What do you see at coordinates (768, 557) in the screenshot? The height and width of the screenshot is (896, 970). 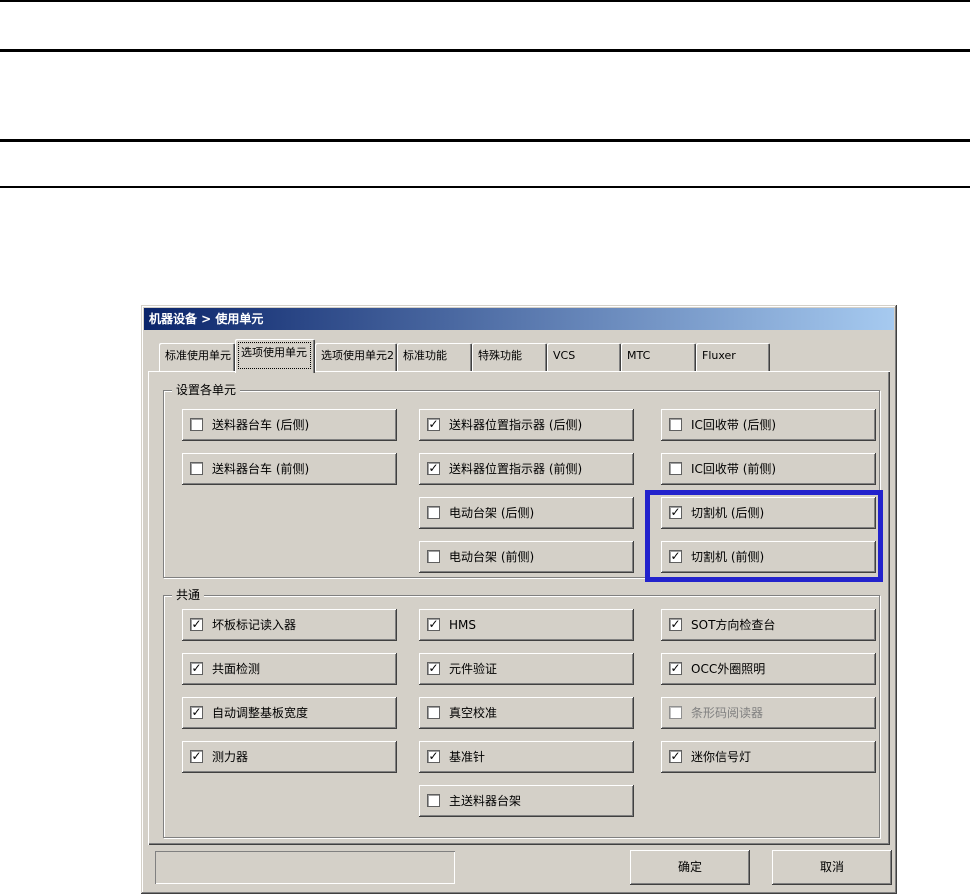 I see `checkbox-item-cutter-front: ✓ 切割机 (前侧)` at bounding box center [768, 557].